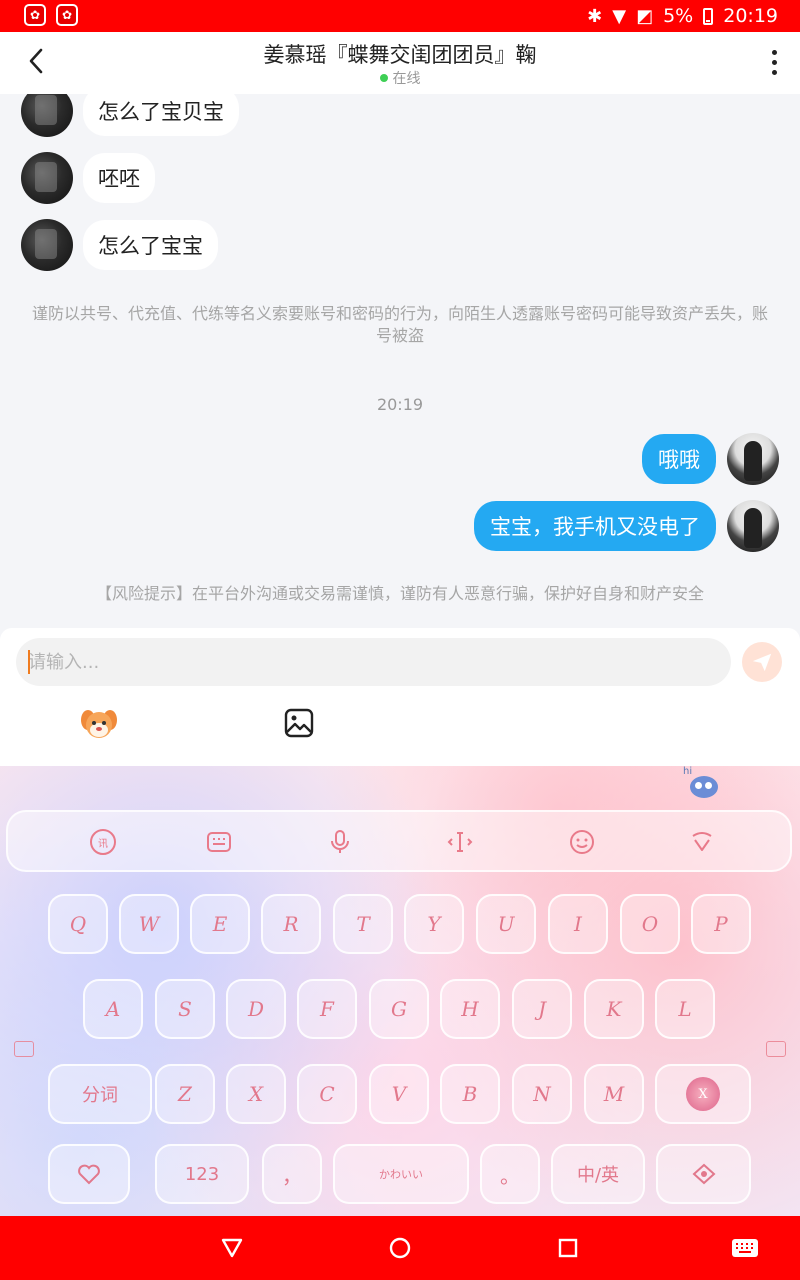 The image size is (800, 1280). Describe the element at coordinates (650, 924) in the screenshot. I see `key-o: O` at that location.